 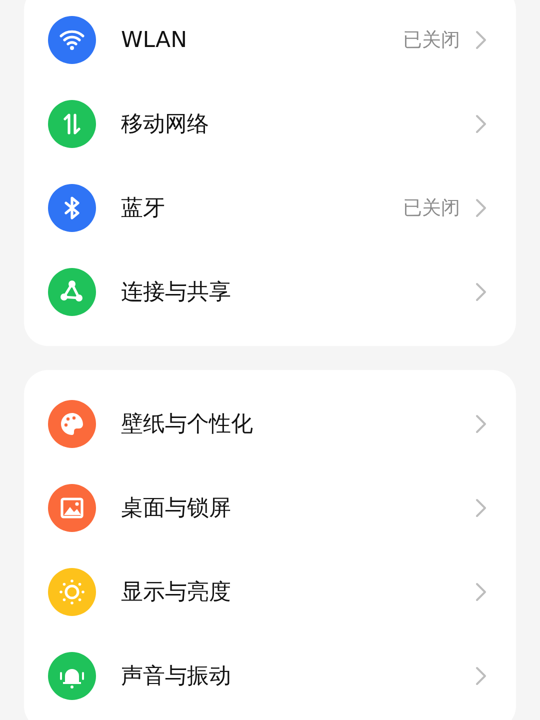 I want to click on palette-icon, so click(x=72, y=424).